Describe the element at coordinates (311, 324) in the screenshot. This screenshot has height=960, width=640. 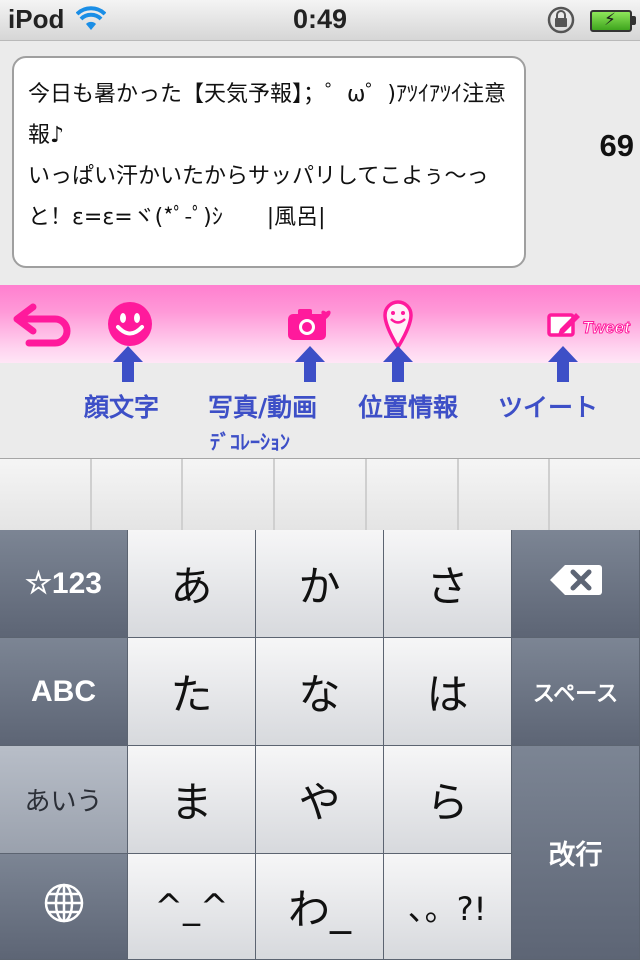
I see `camera-icon` at that location.